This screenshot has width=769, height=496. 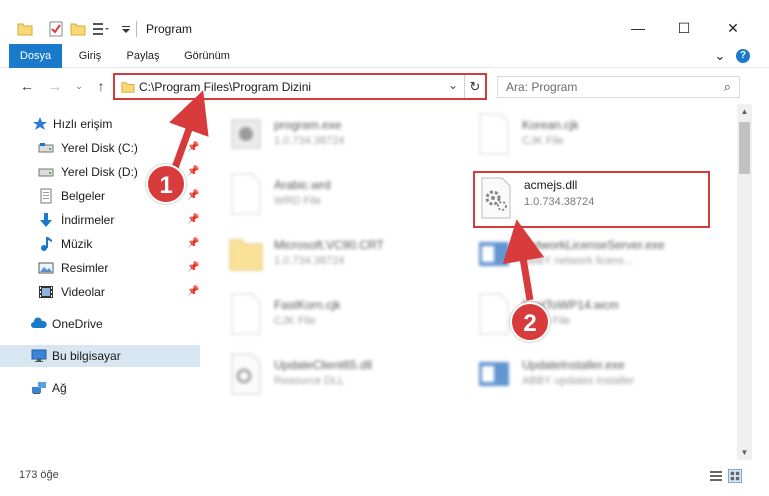 I want to click on file-item: Korean.cjk CJK File, so click(x=596, y=134).